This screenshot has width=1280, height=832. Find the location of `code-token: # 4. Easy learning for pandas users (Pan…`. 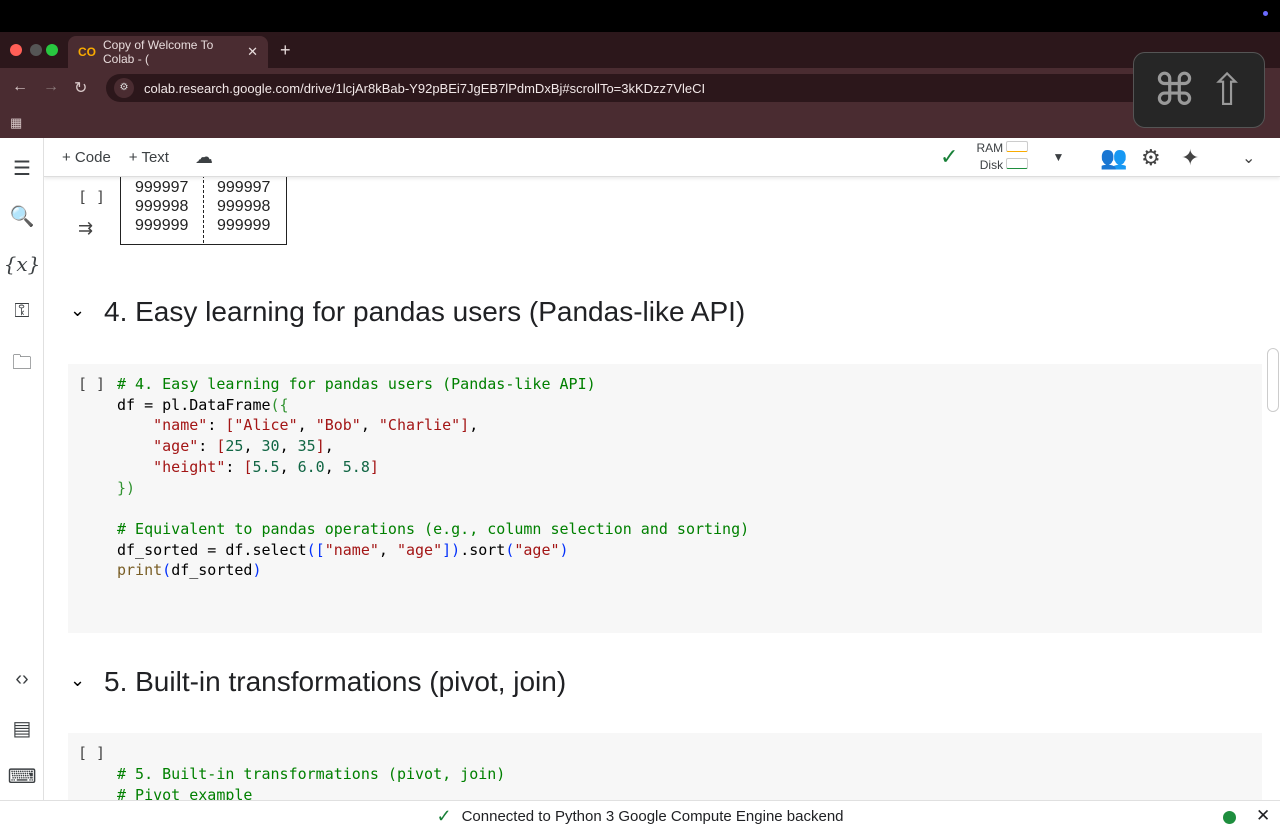

code-token: # 4. Easy learning for pandas users (Pan… is located at coordinates (356, 384).